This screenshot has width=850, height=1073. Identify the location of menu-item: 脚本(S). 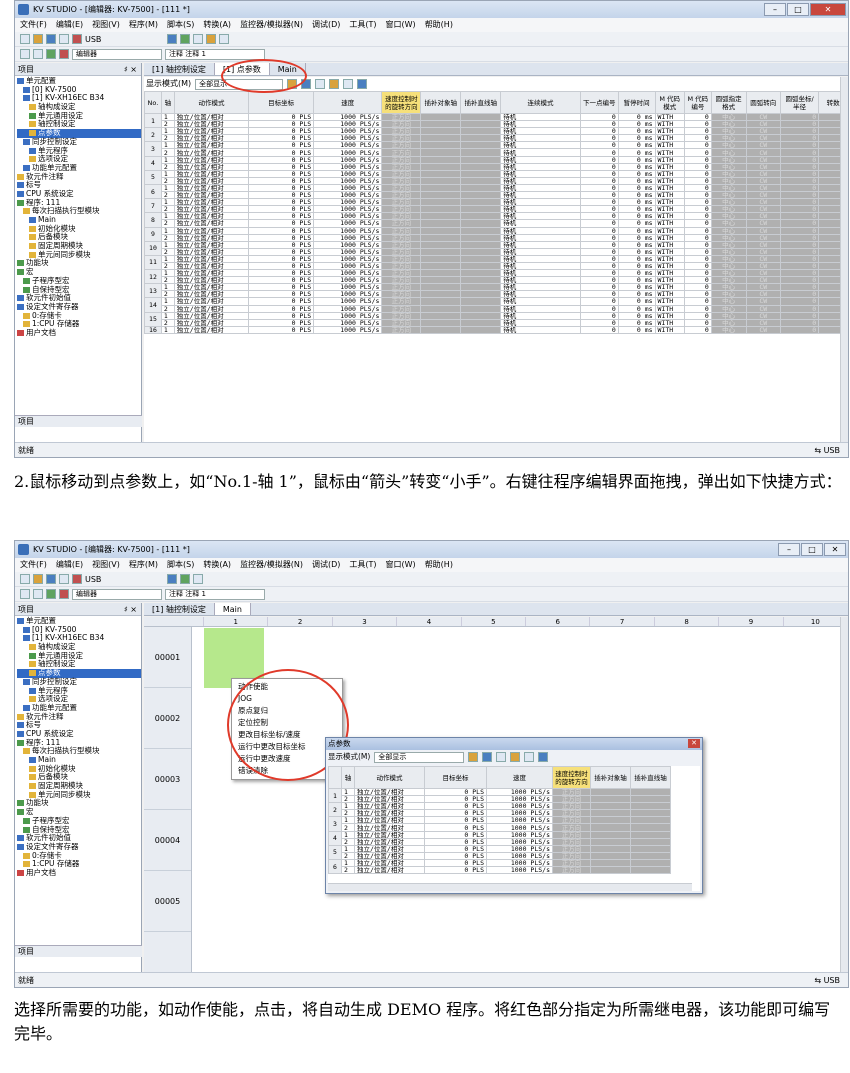
(180, 25).